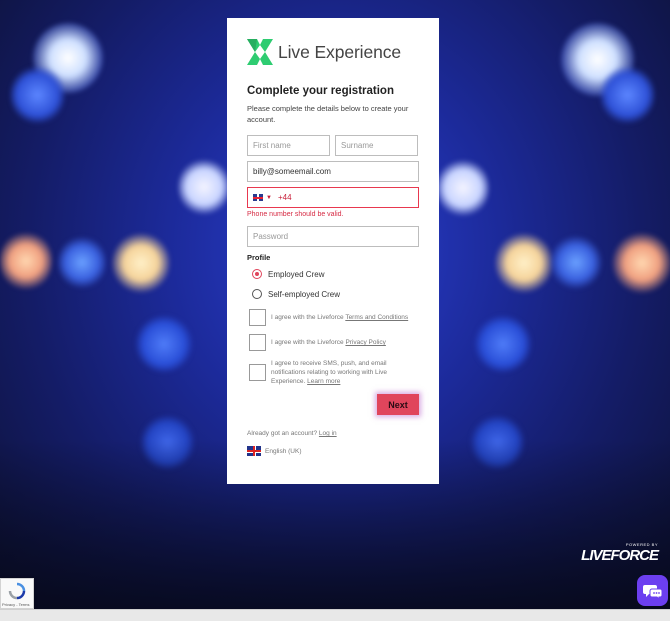  Describe the element at coordinates (283, 451) in the screenshot. I see `language-label: English (UK)` at that location.